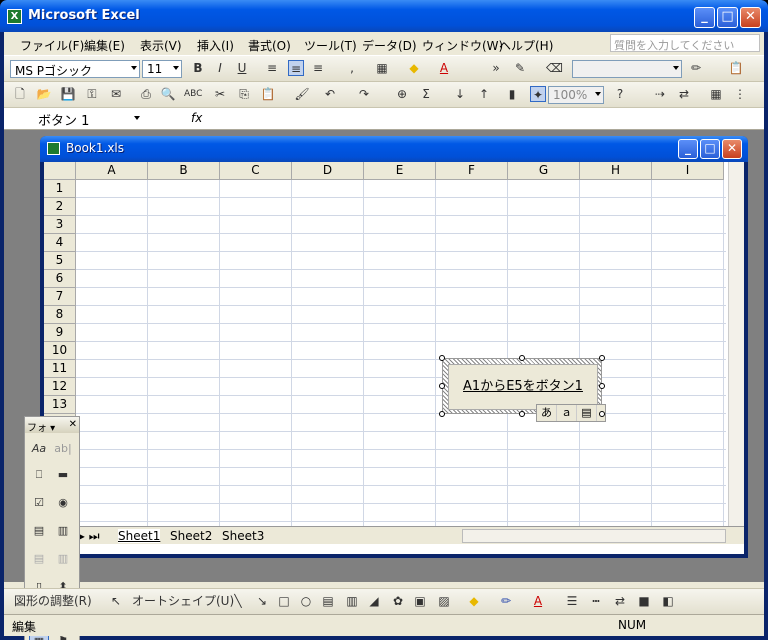 The image size is (768, 640). I want to click on groupbox-tool-icon: ⎕, so click(39, 475).